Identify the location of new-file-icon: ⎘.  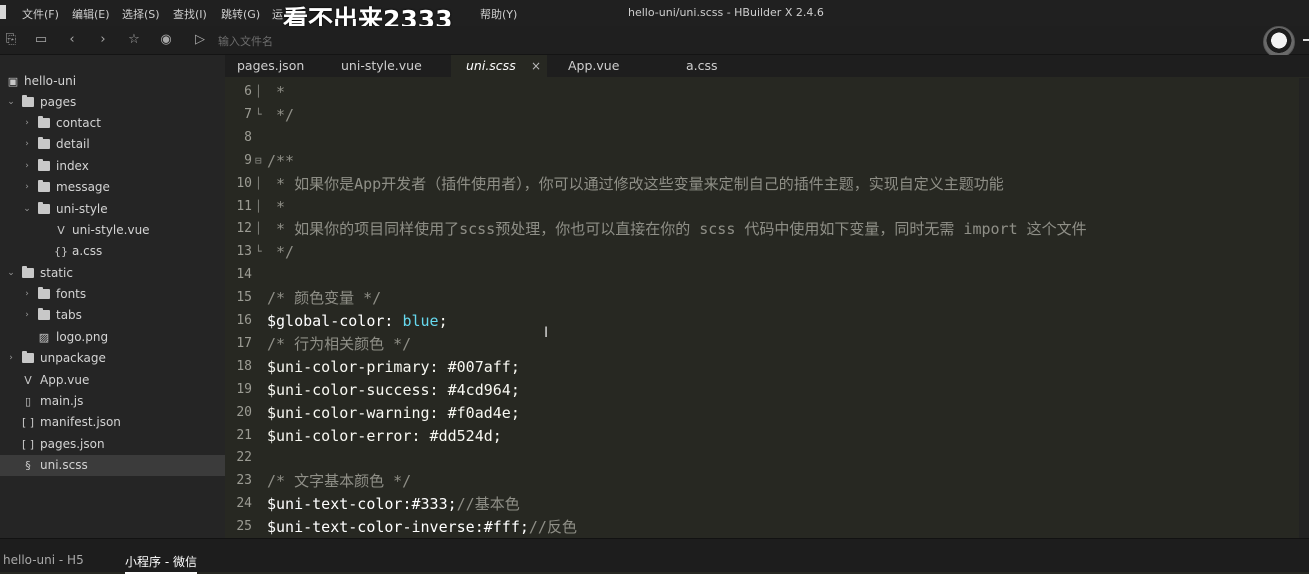
(11, 40).